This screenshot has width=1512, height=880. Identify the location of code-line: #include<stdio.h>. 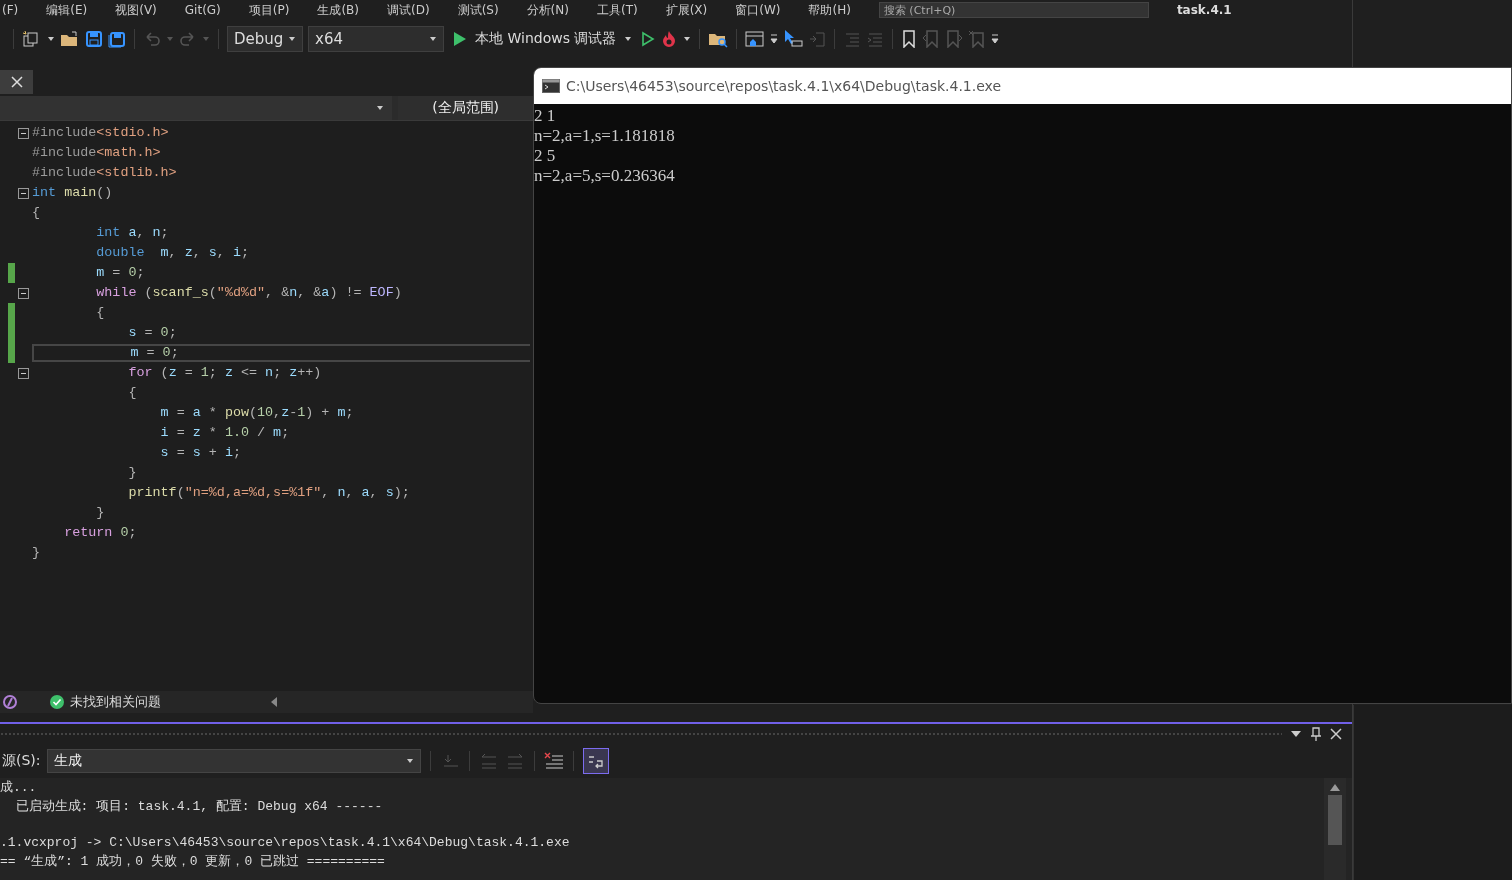
(101, 133).